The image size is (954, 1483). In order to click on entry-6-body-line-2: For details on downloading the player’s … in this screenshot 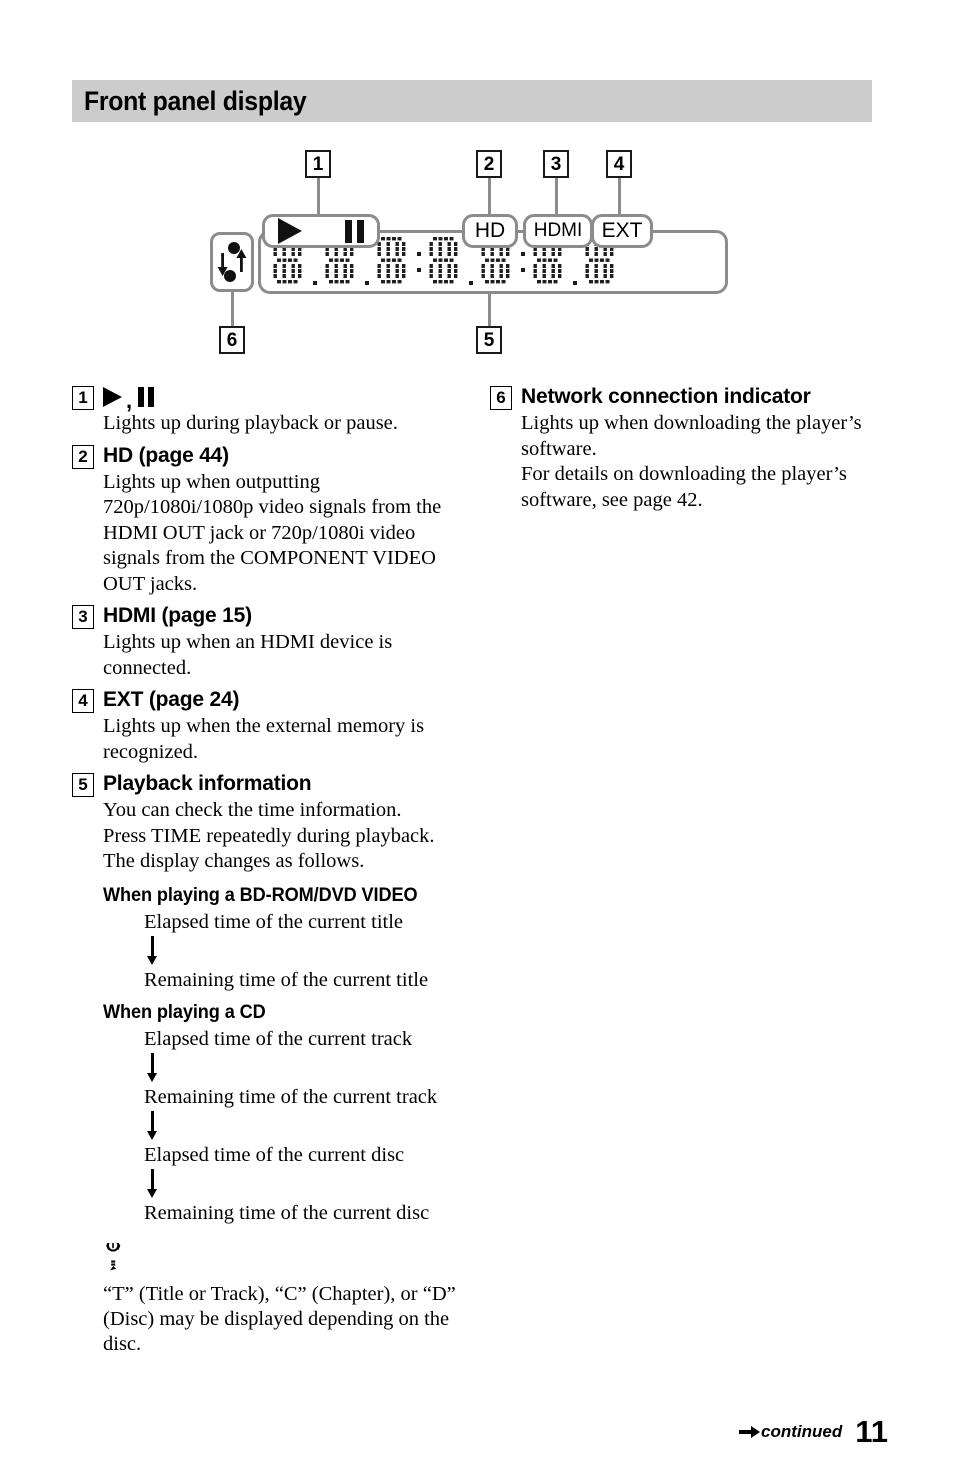, I will do `click(684, 487)`.